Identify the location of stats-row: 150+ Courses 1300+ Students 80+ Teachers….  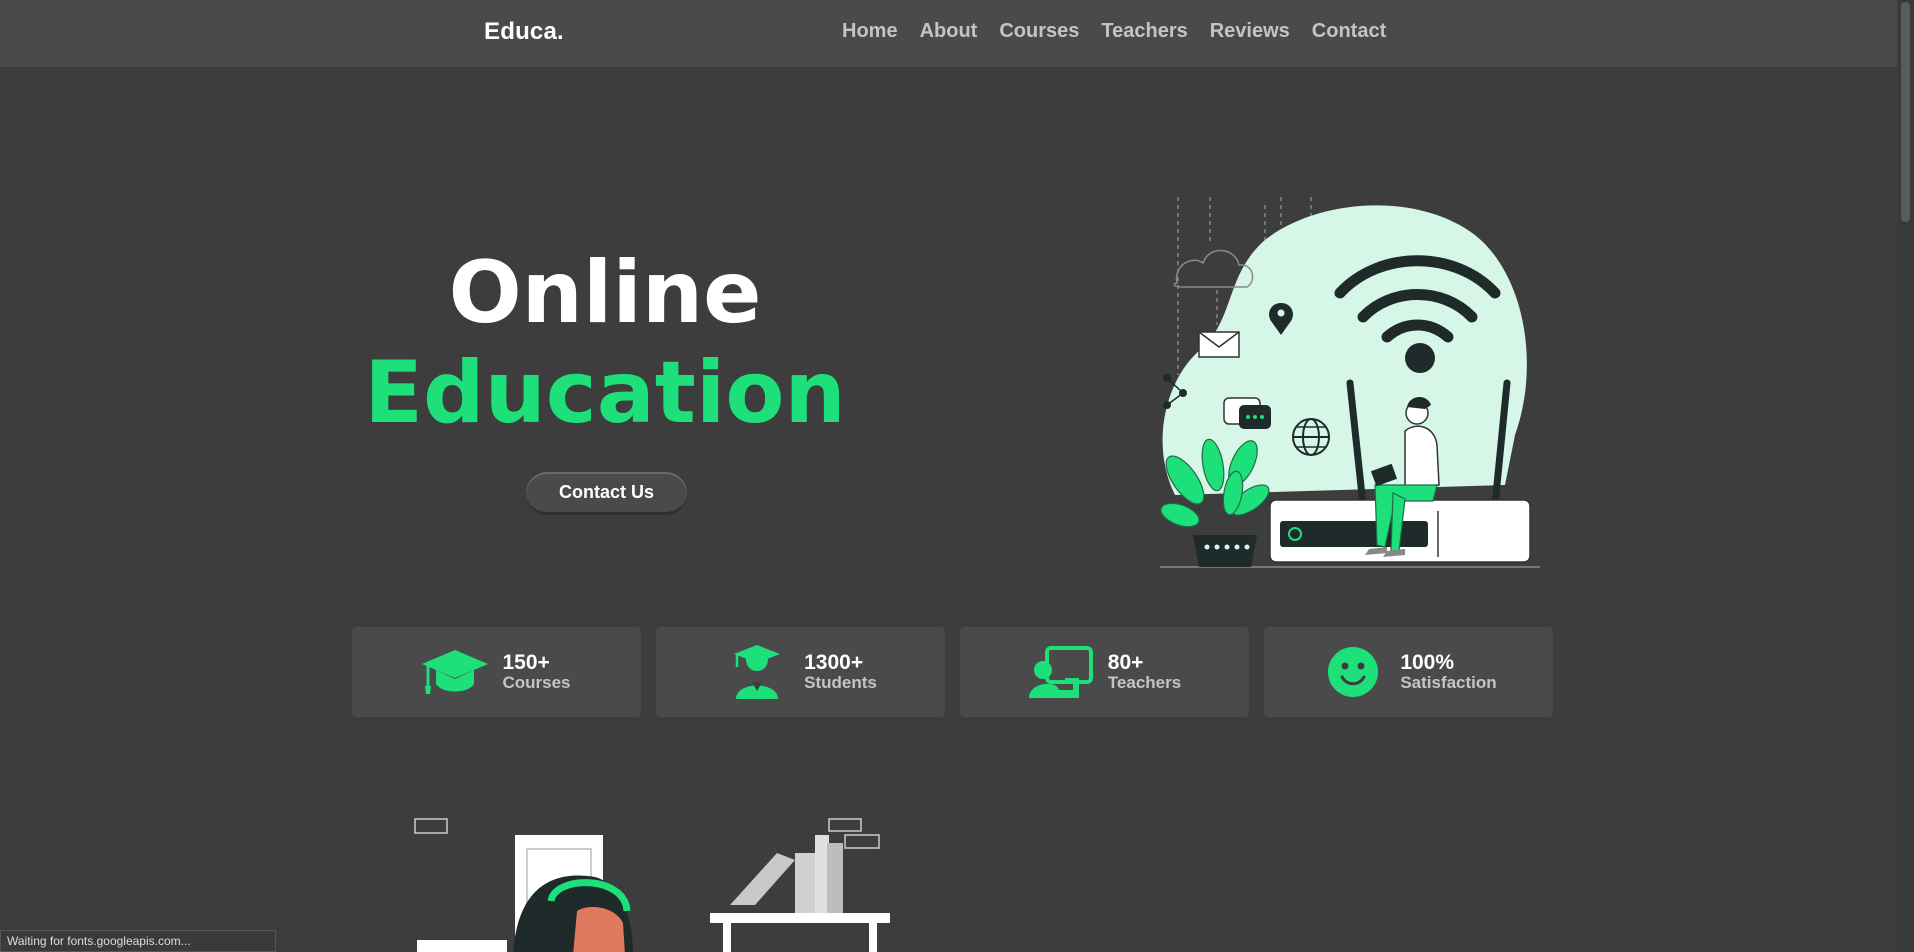
(952, 672).